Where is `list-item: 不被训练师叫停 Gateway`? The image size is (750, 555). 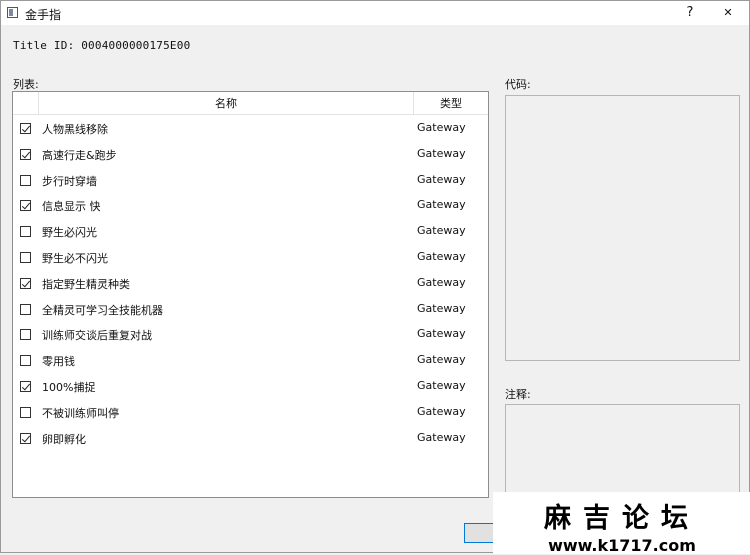 list-item: 不被训练师叫停 Gateway is located at coordinates (250, 413).